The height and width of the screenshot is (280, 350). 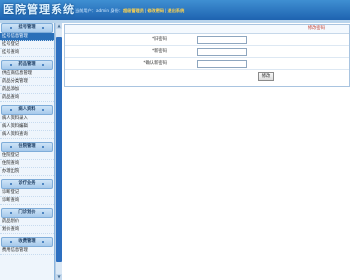 I want to click on menu-item-registration-manage: 挂号信息管理, so click(x=27, y=37).